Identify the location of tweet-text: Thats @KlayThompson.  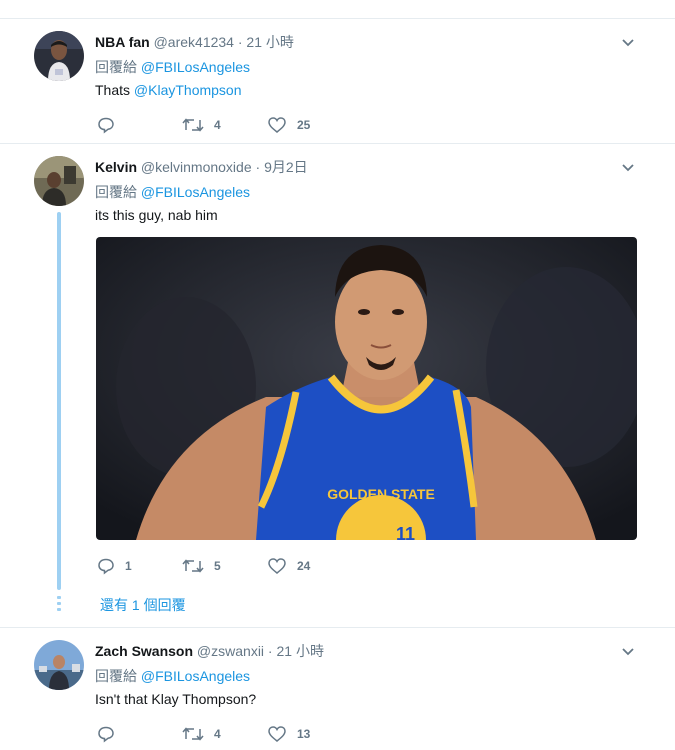
(168, 90).